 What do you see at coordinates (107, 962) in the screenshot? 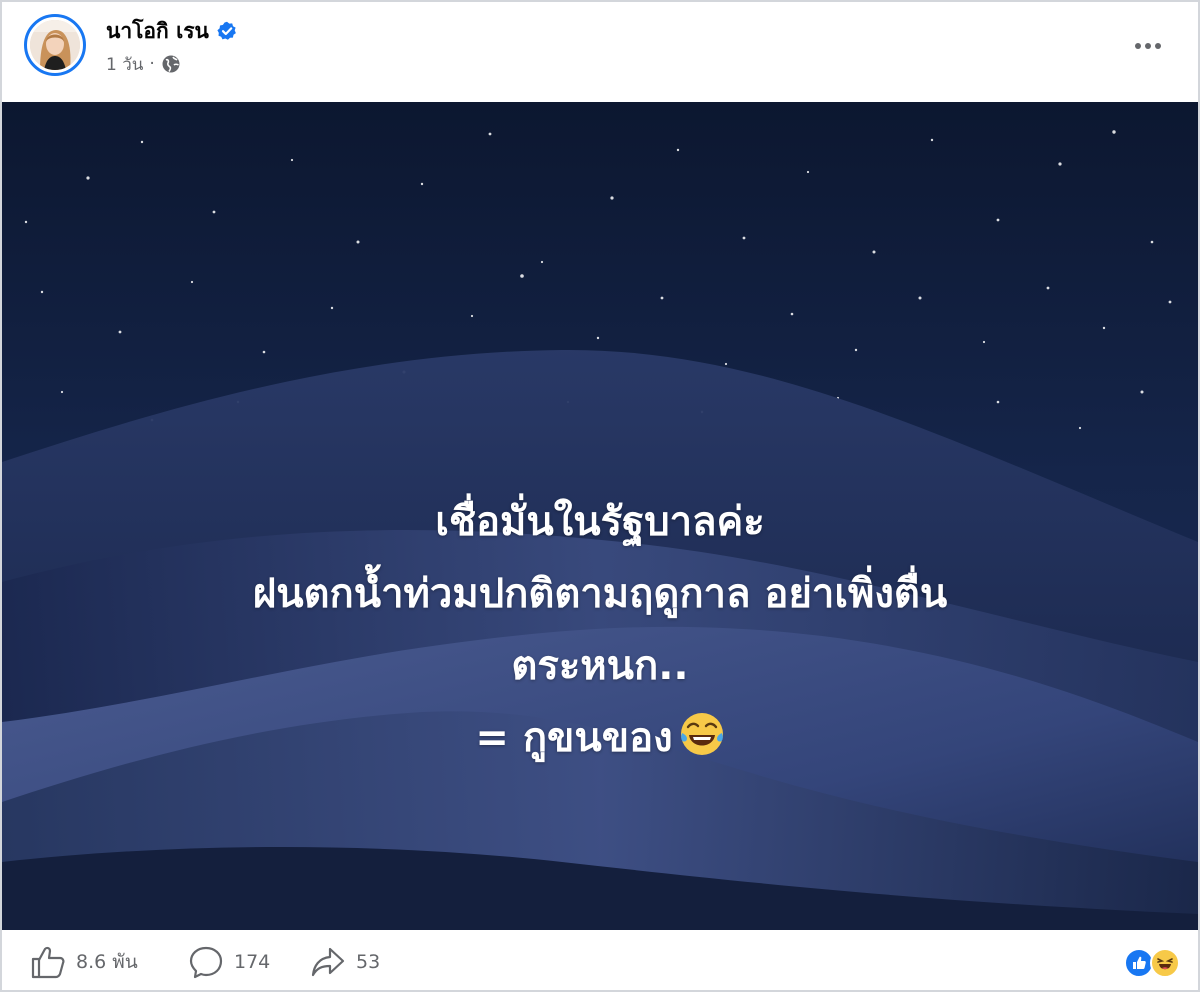
I see `like-count: 8.6 พัน` at bounding box center [107, 962].